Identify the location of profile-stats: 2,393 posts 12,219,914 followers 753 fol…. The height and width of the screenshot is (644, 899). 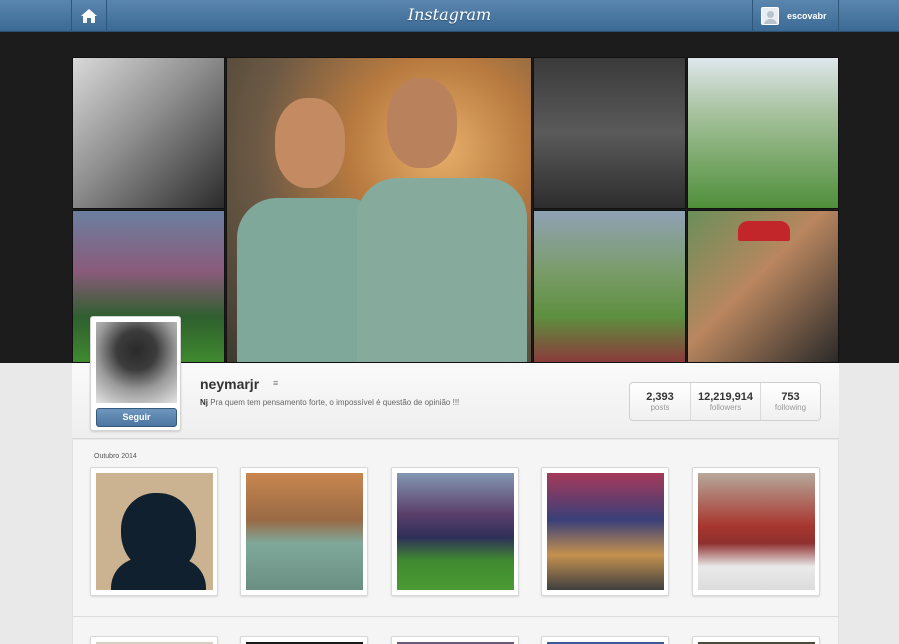
(725, 401).